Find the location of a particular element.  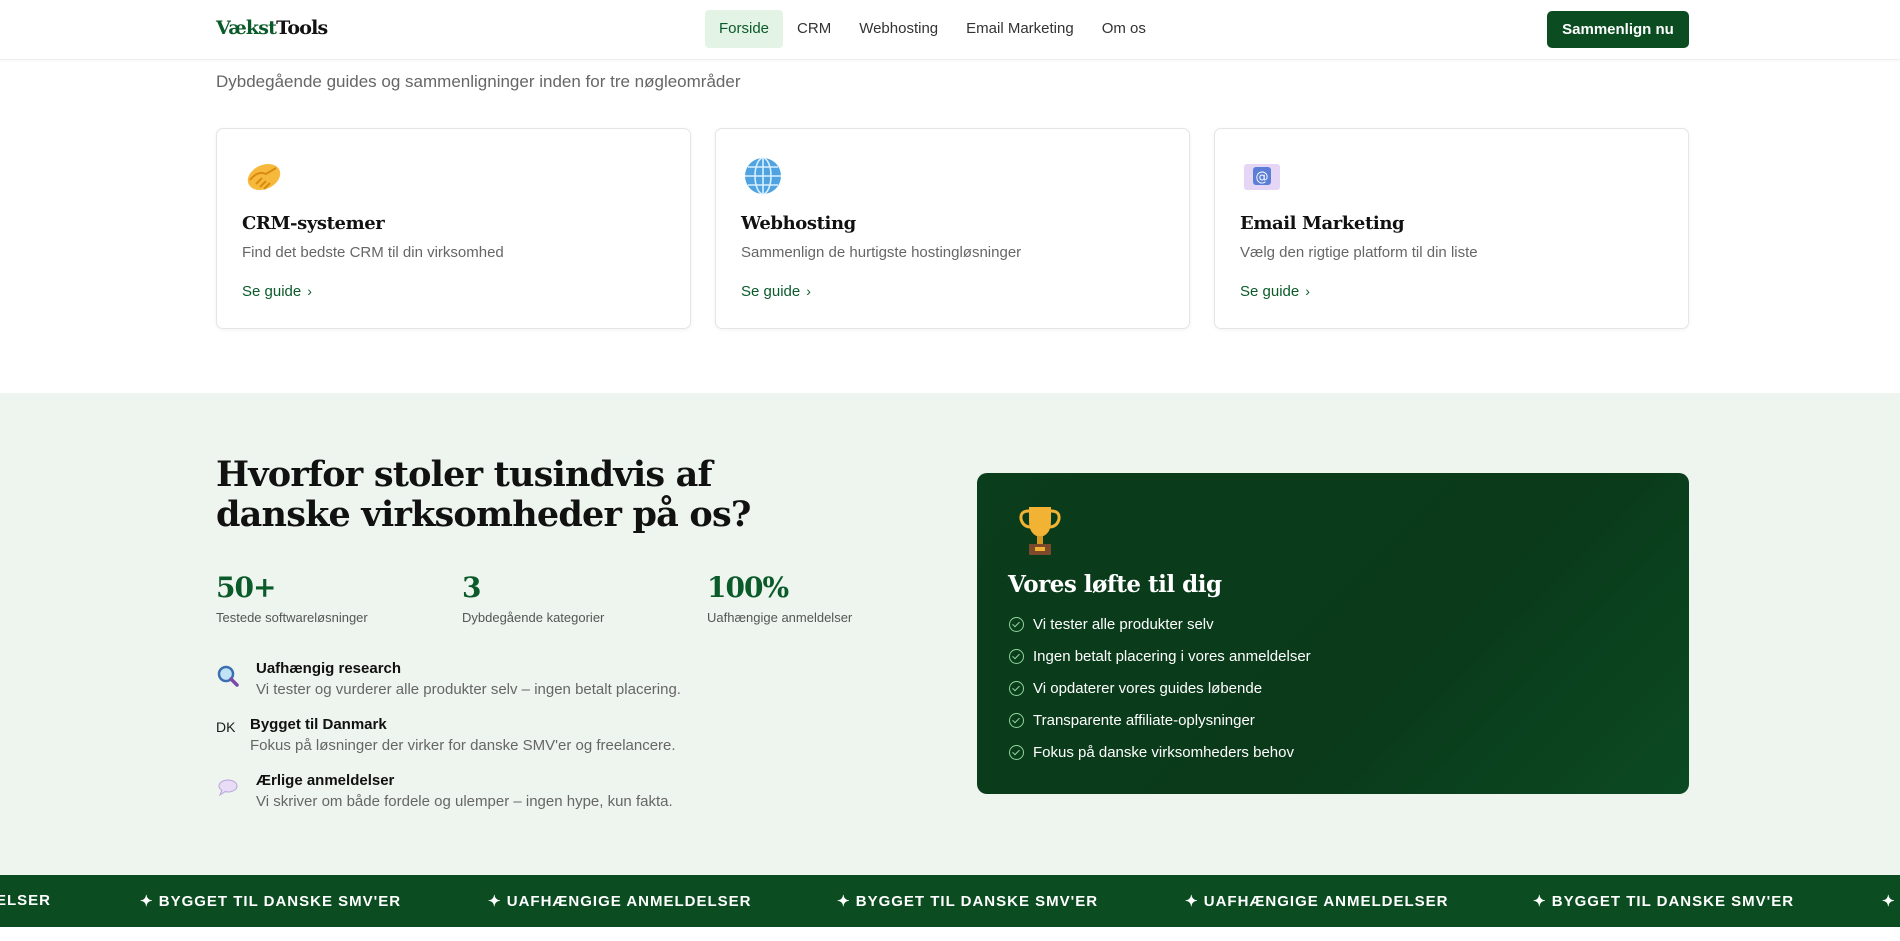

logo: VækstTools is located at coordinates (272, 28).